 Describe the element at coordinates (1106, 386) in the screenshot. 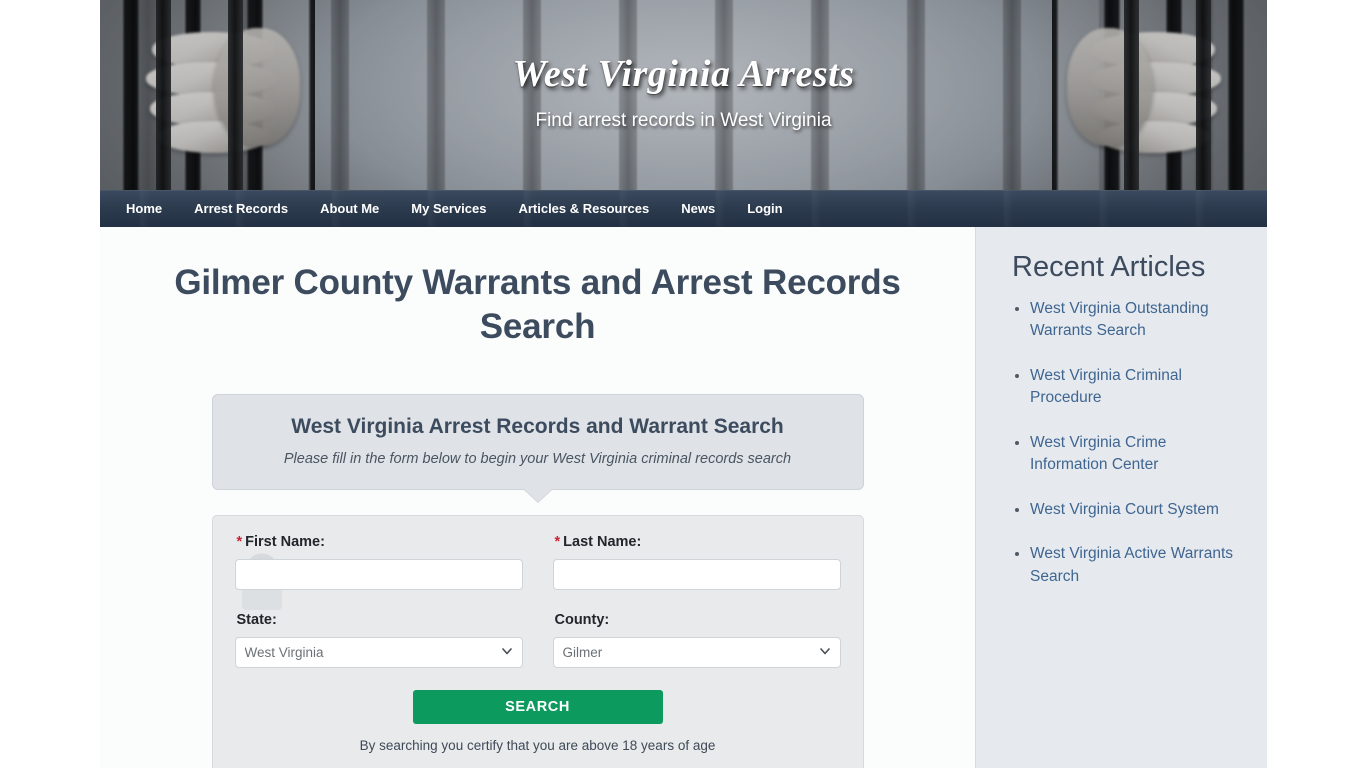

I see `sidebar-article-link-2: West Virginia Criminal Procedure` at that location.